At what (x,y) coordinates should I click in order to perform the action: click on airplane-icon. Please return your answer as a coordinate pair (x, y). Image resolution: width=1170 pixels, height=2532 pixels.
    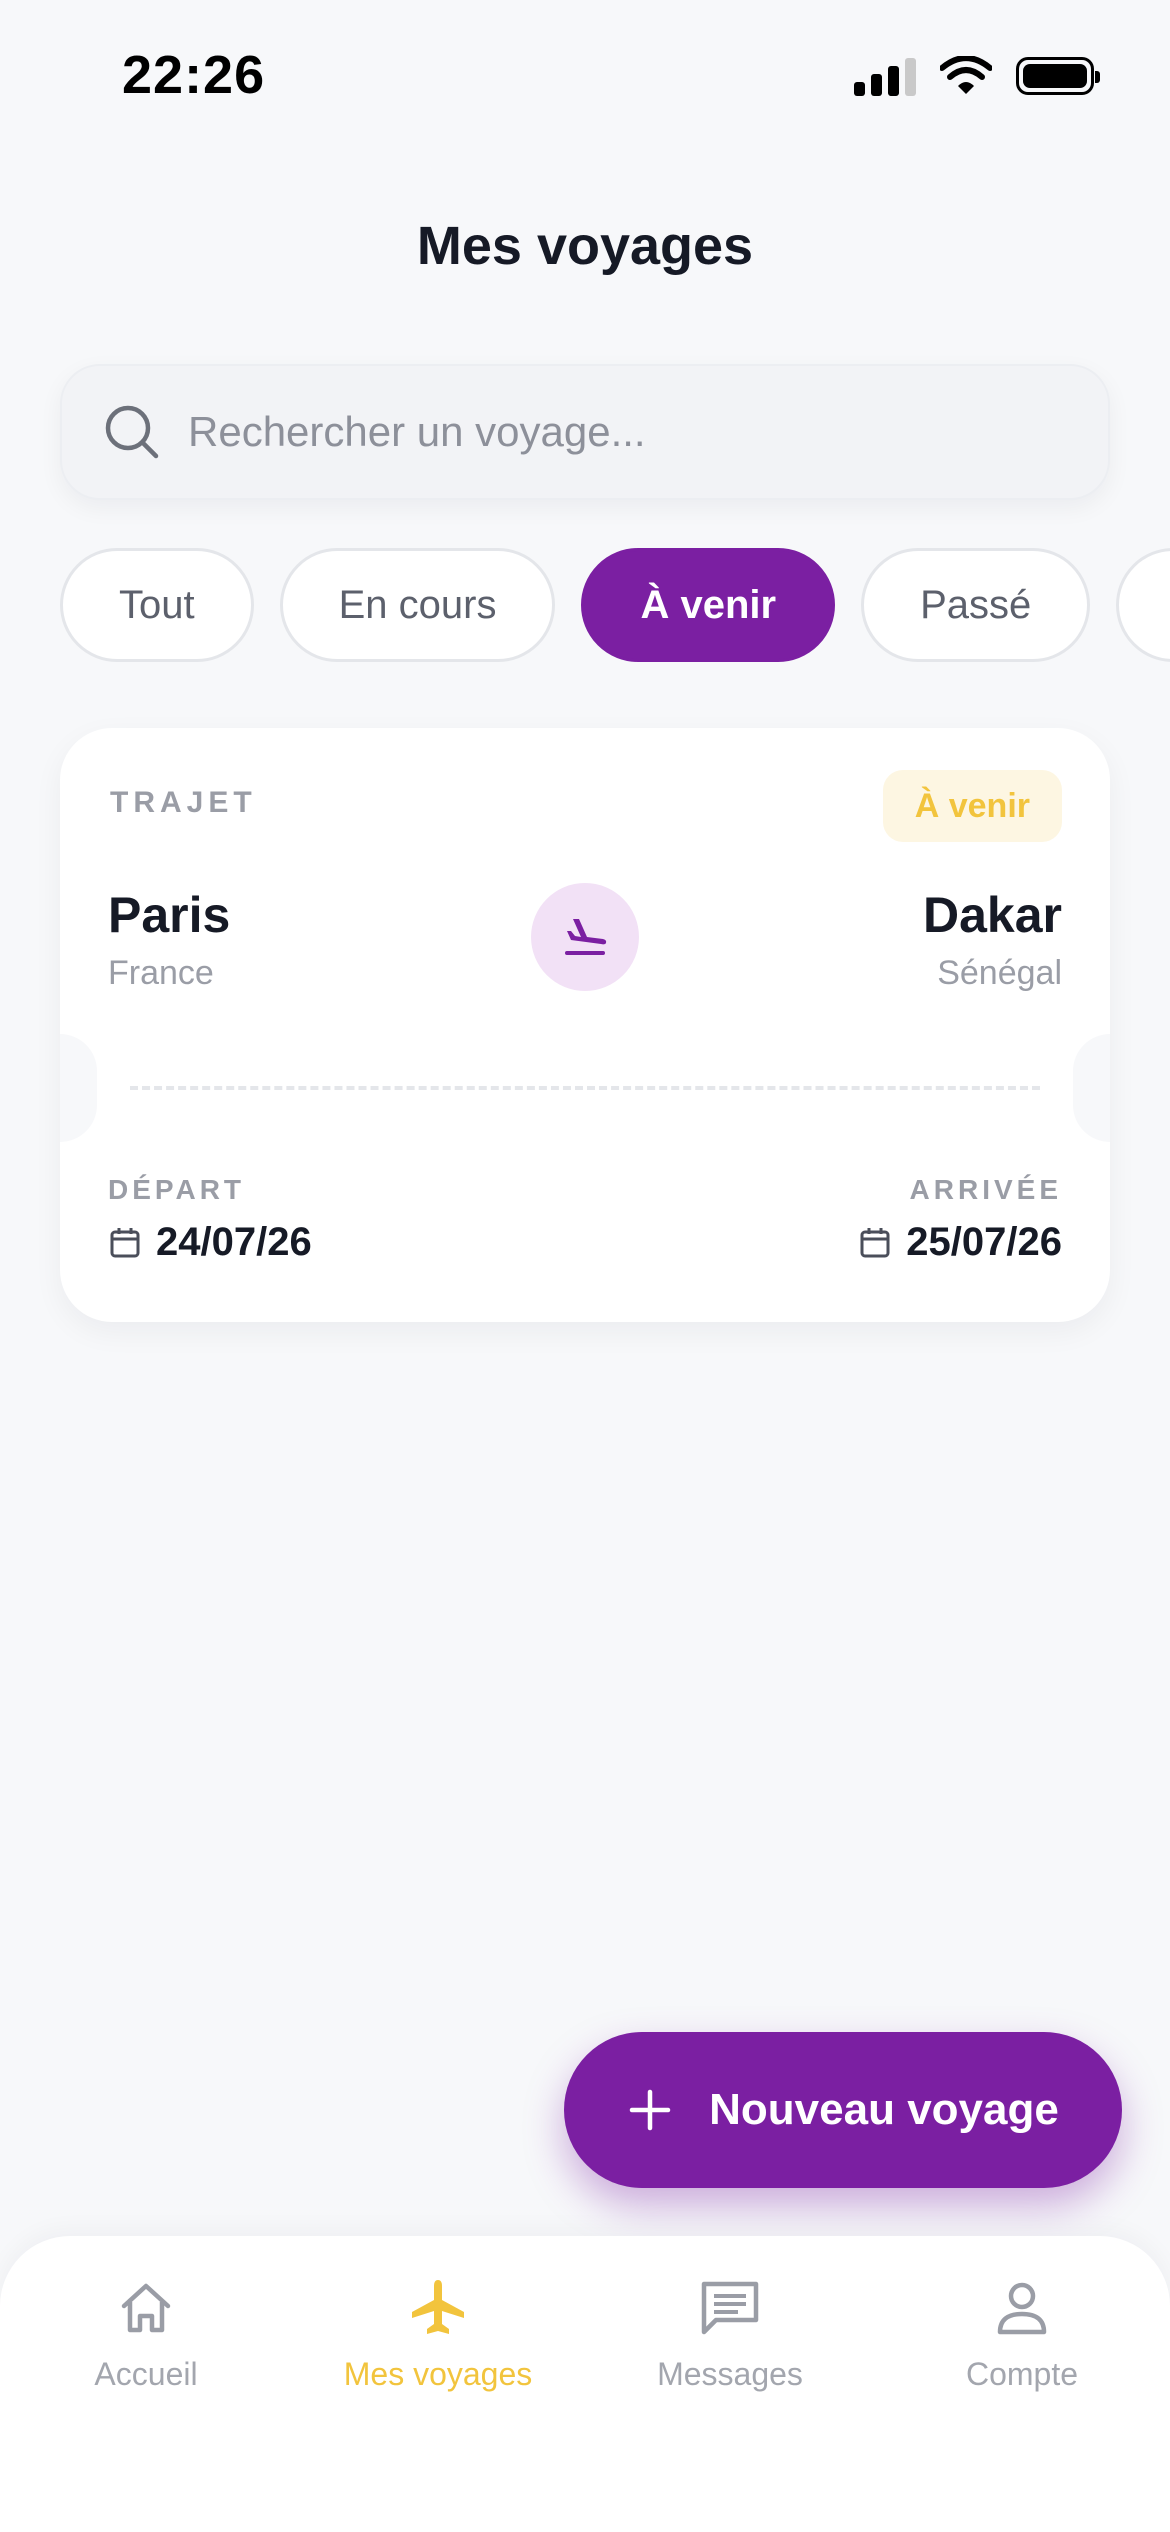
    Looking at the image, I should click on (438, 2307).